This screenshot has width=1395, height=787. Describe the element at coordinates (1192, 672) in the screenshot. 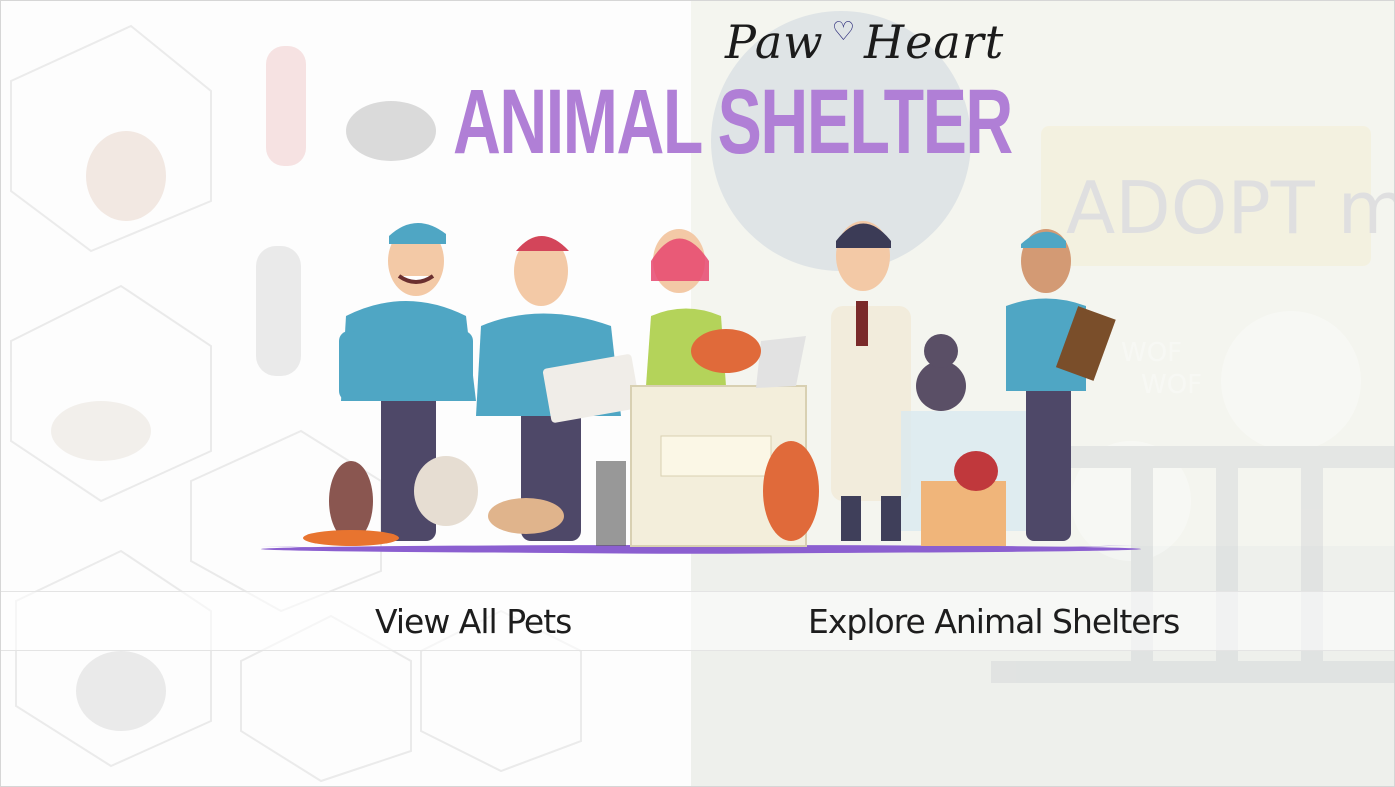

I see `fence-base` at that location.